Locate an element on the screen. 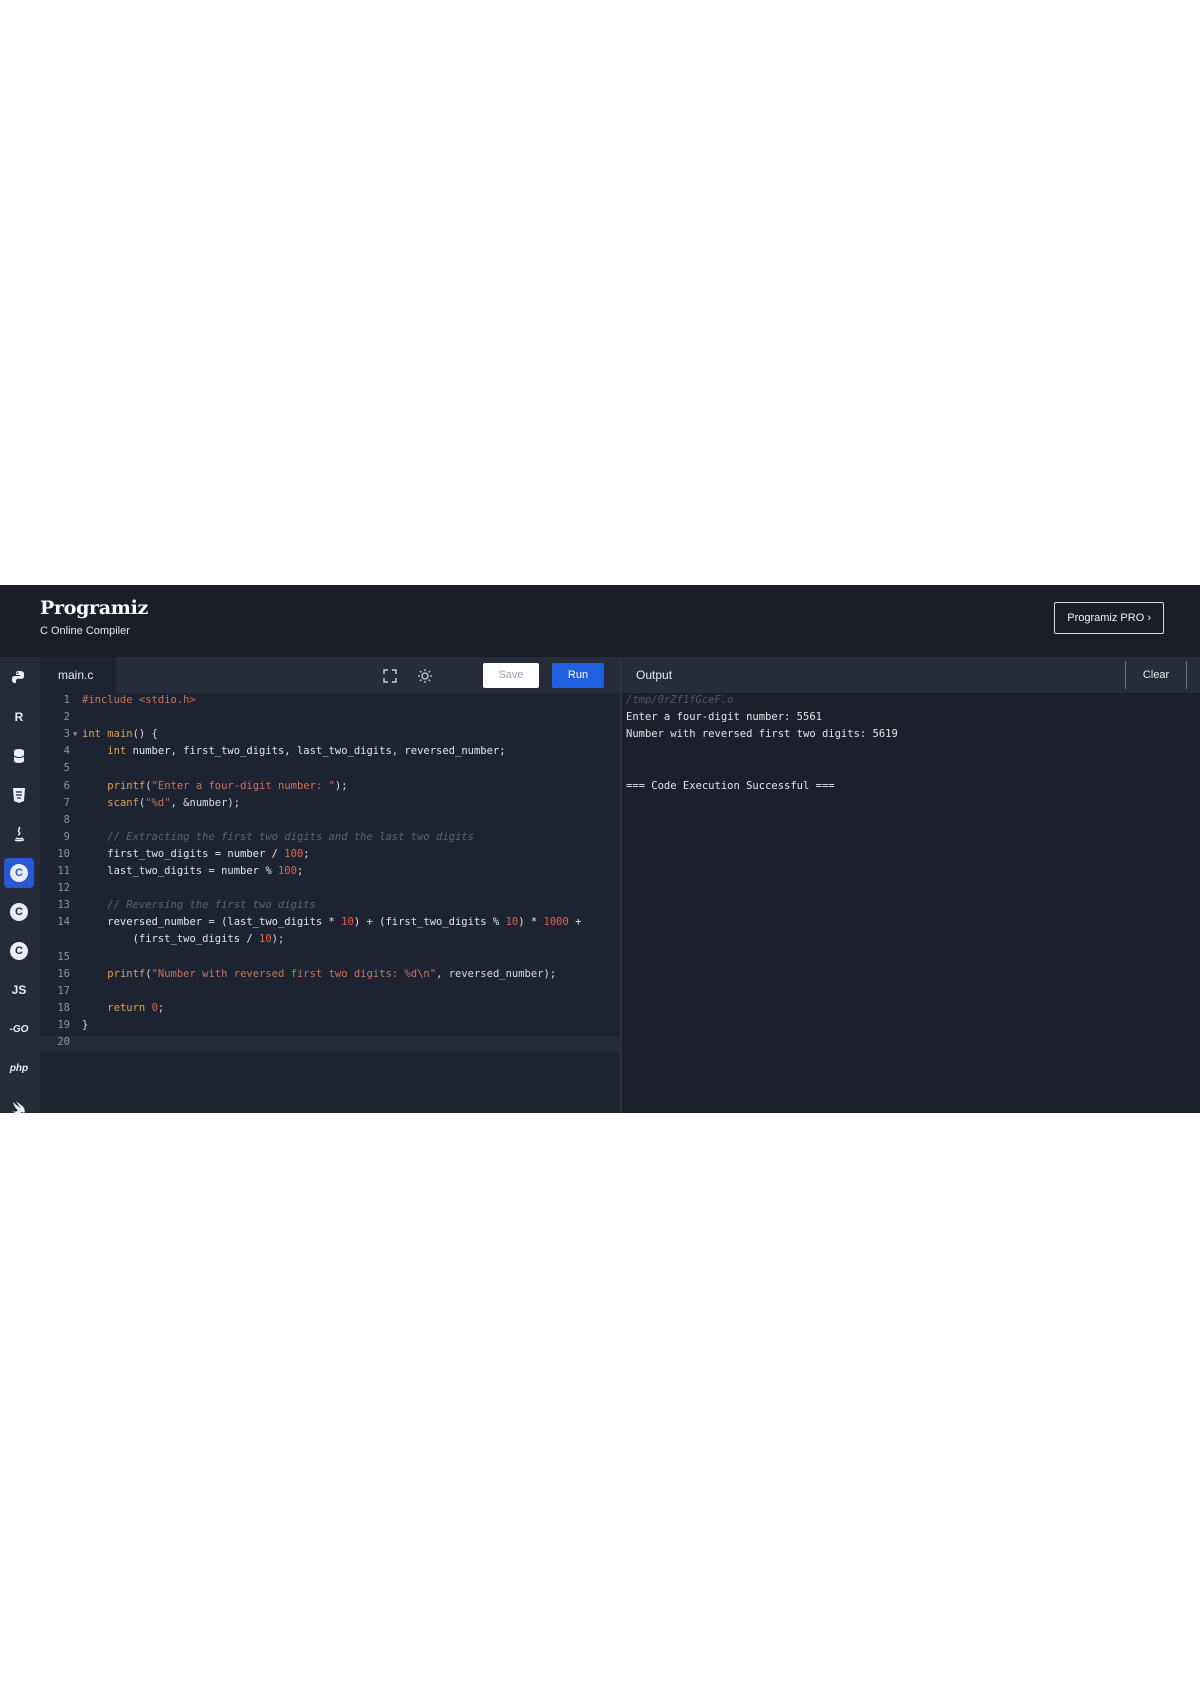 The height and width of the screenshot is (1698, 1200). code-line: 7 scanf("%d", &number); is located at coordinates (330, 805).